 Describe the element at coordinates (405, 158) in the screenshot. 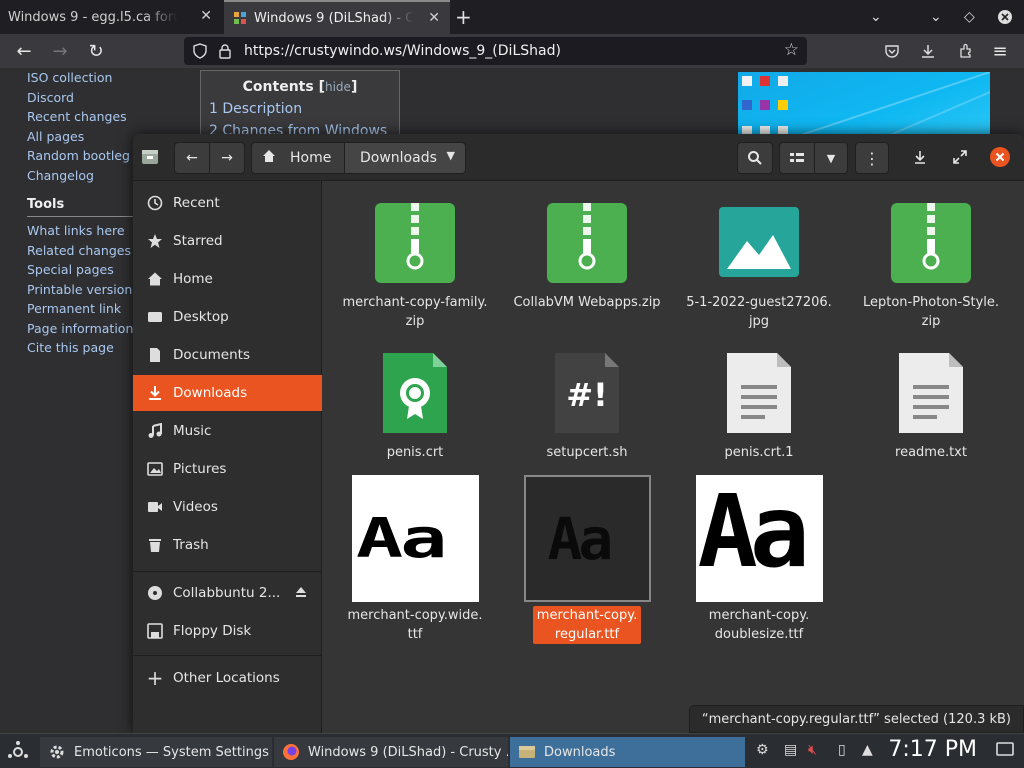

I see `breadcrumb-downloads: Downloads ▼` at that location.